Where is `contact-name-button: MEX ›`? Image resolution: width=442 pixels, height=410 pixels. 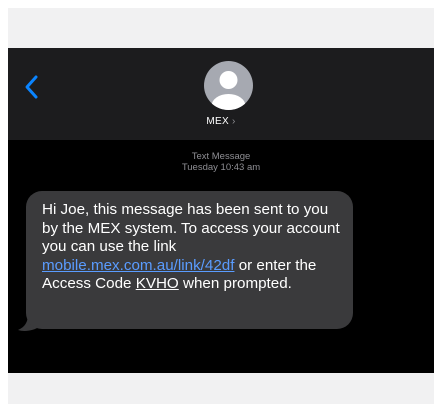
contact-name-button: MEX › is located at coordinates (221, 121).